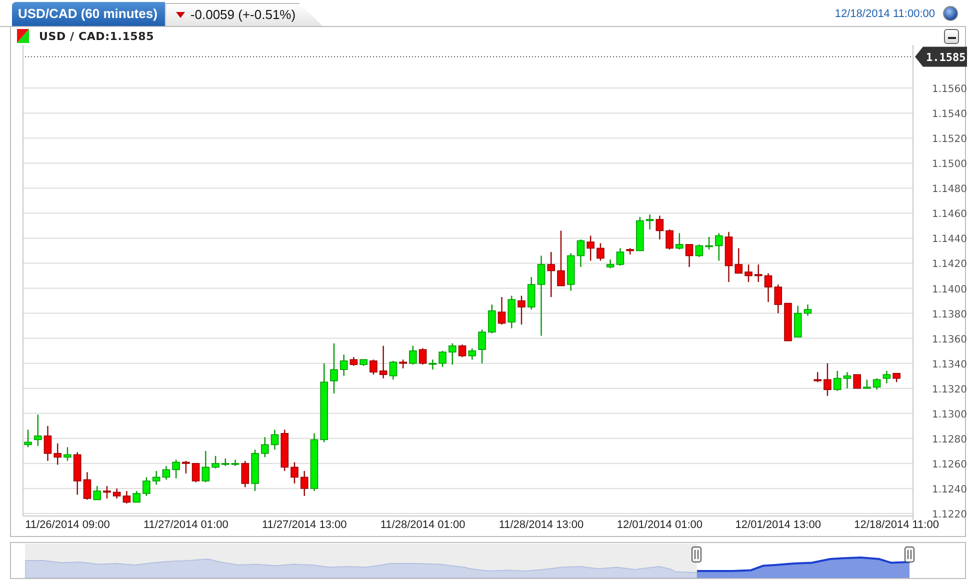 This screenshot has width=976, height=585. What do you see at coordinates (884, 14) in the screenshot?
I see `timestamp: 12/18/2014 11:00:00` at bounding box center [884, 14].